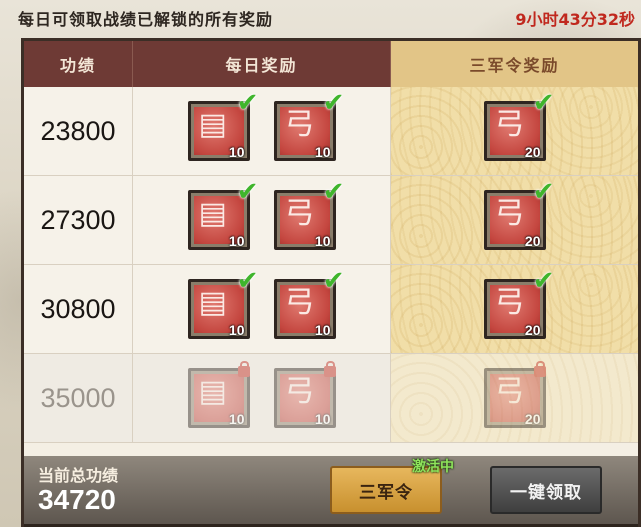 The image size is (641, 527). I want to click on footer-bar: 当前总功绩 34720 三军令 激活中 一键领取, so click(331, 491).